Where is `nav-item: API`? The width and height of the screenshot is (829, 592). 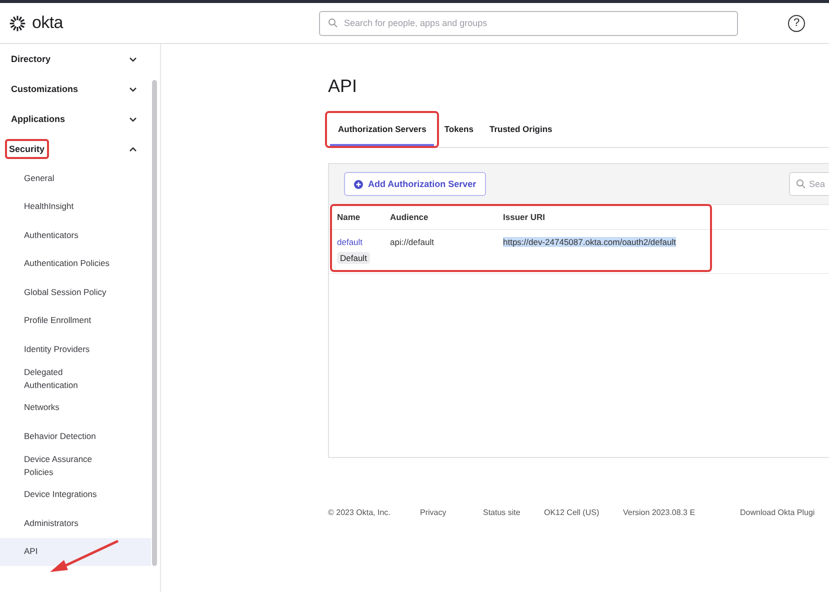 nav-item: API is located at coordinates (75, 552).